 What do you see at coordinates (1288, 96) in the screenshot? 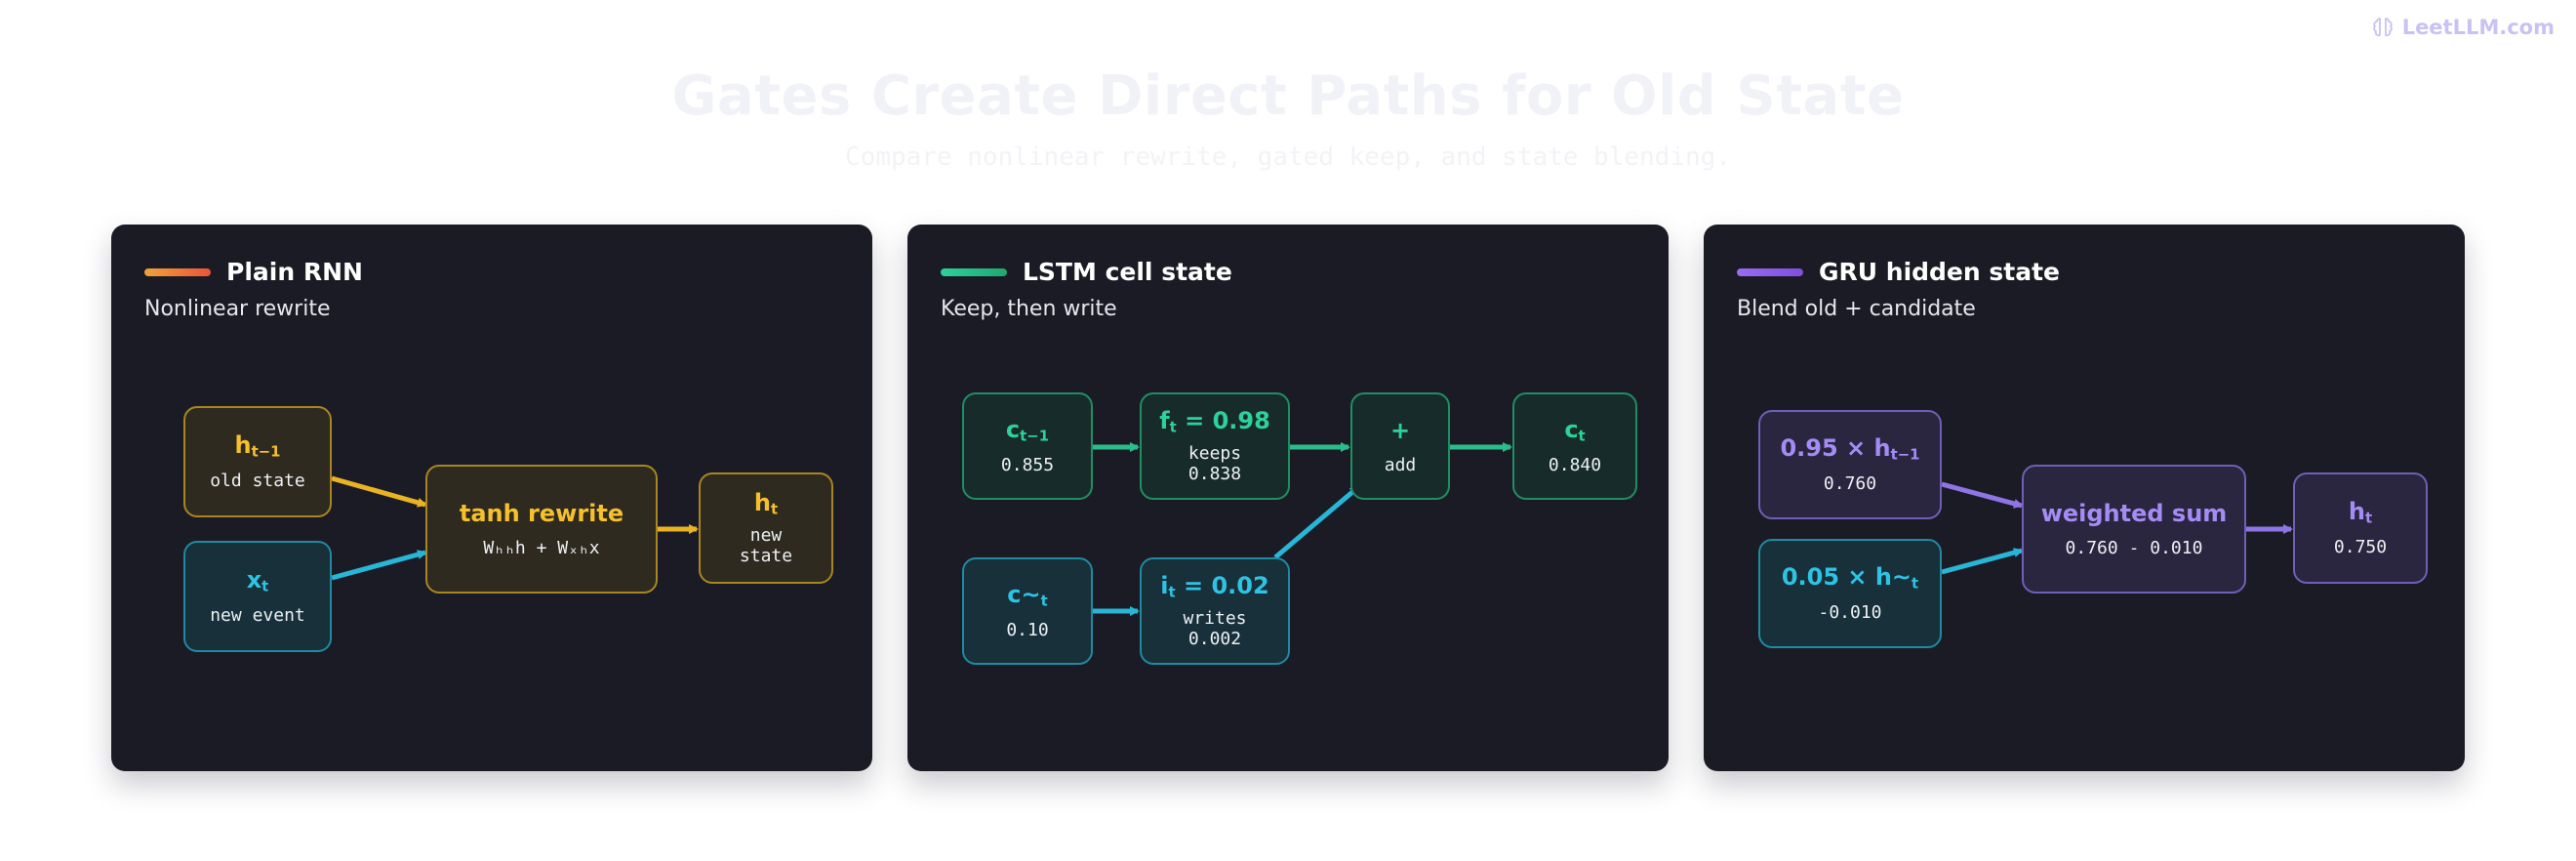
I see `page-title: Gates Create Direct Paths for Old State` at bounding box center [1288, 96].